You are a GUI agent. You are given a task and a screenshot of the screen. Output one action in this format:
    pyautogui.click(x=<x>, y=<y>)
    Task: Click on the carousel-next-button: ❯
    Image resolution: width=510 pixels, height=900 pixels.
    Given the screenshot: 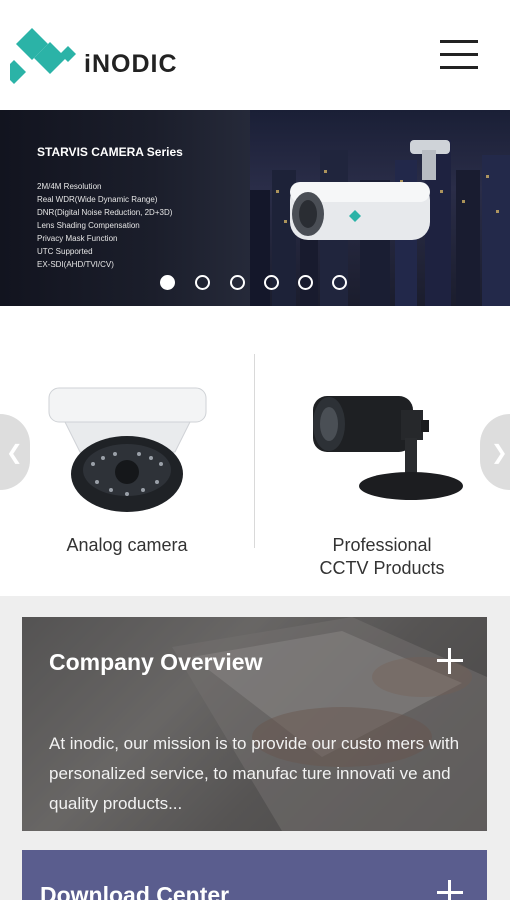 What is the action you would take?
    pyautogui.click(x=495, y=452)
    